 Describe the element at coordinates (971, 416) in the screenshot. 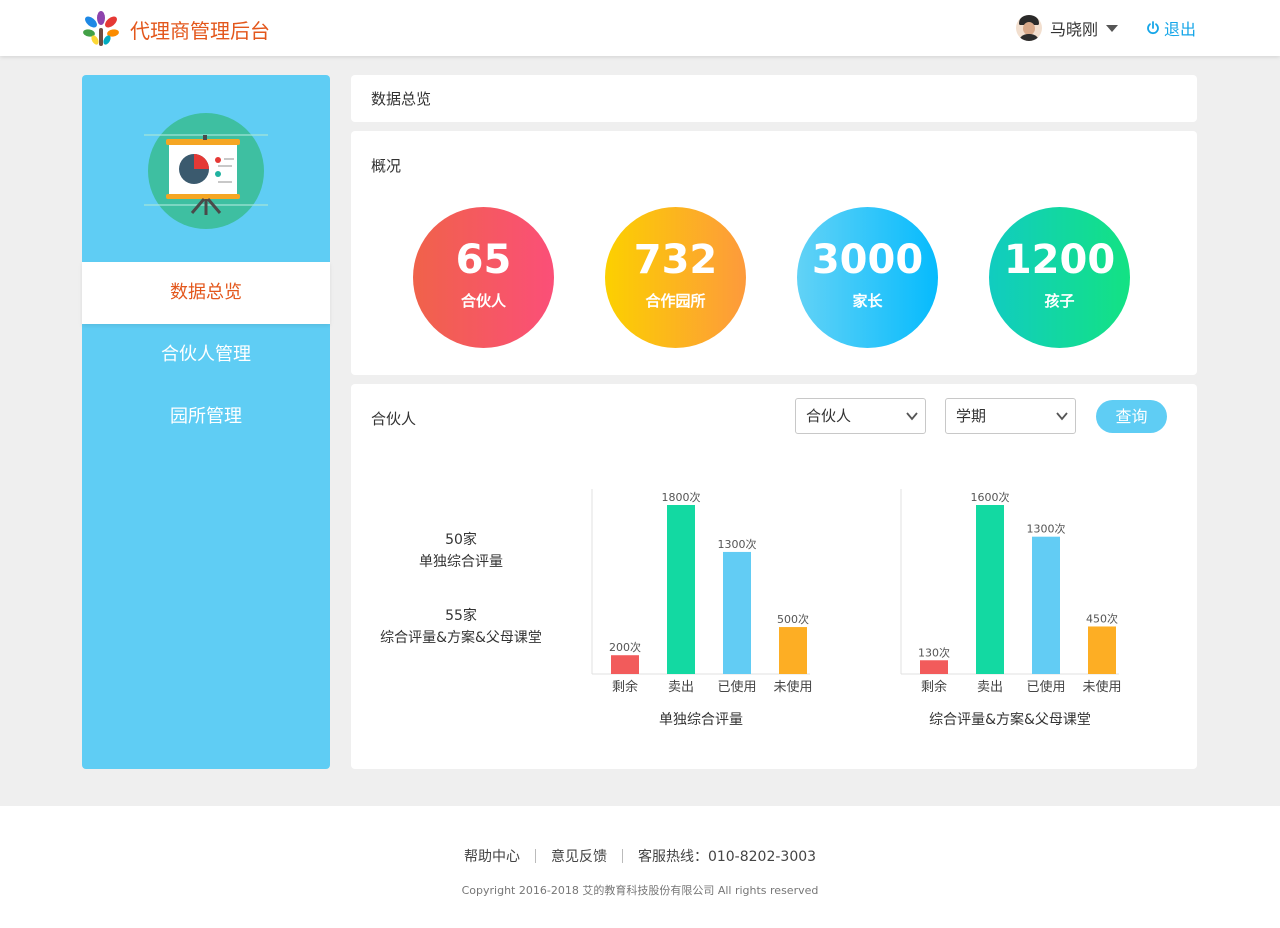

I see `semester-select-value: 学期` at that location.